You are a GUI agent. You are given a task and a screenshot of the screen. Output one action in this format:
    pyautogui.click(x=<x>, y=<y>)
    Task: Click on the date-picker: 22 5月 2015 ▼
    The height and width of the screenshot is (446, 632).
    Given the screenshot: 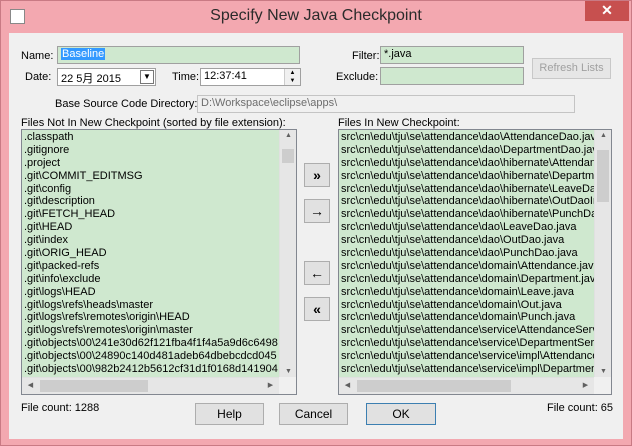 What is the action you would take?
    pyautogui.click(x=106, y=77)
    